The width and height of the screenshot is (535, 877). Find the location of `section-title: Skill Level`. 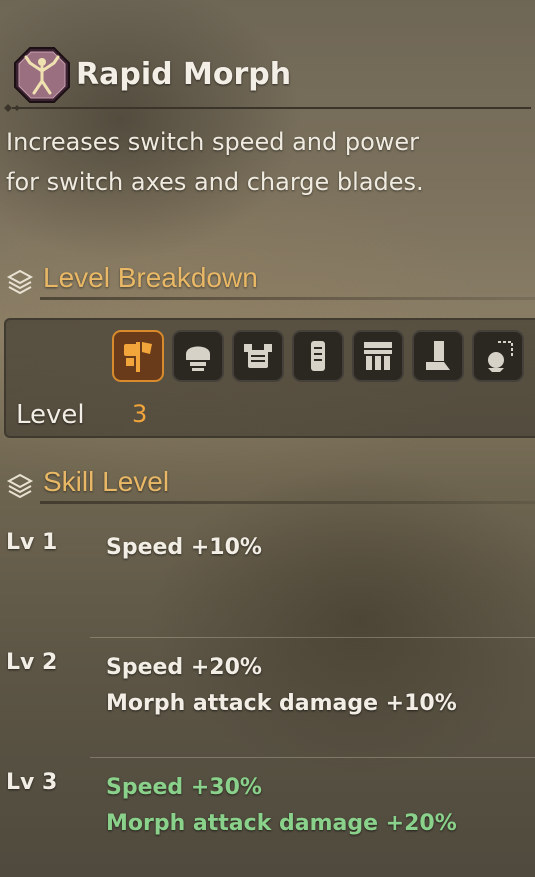

section-title: Skill Level is located at coordinates (106, 481).